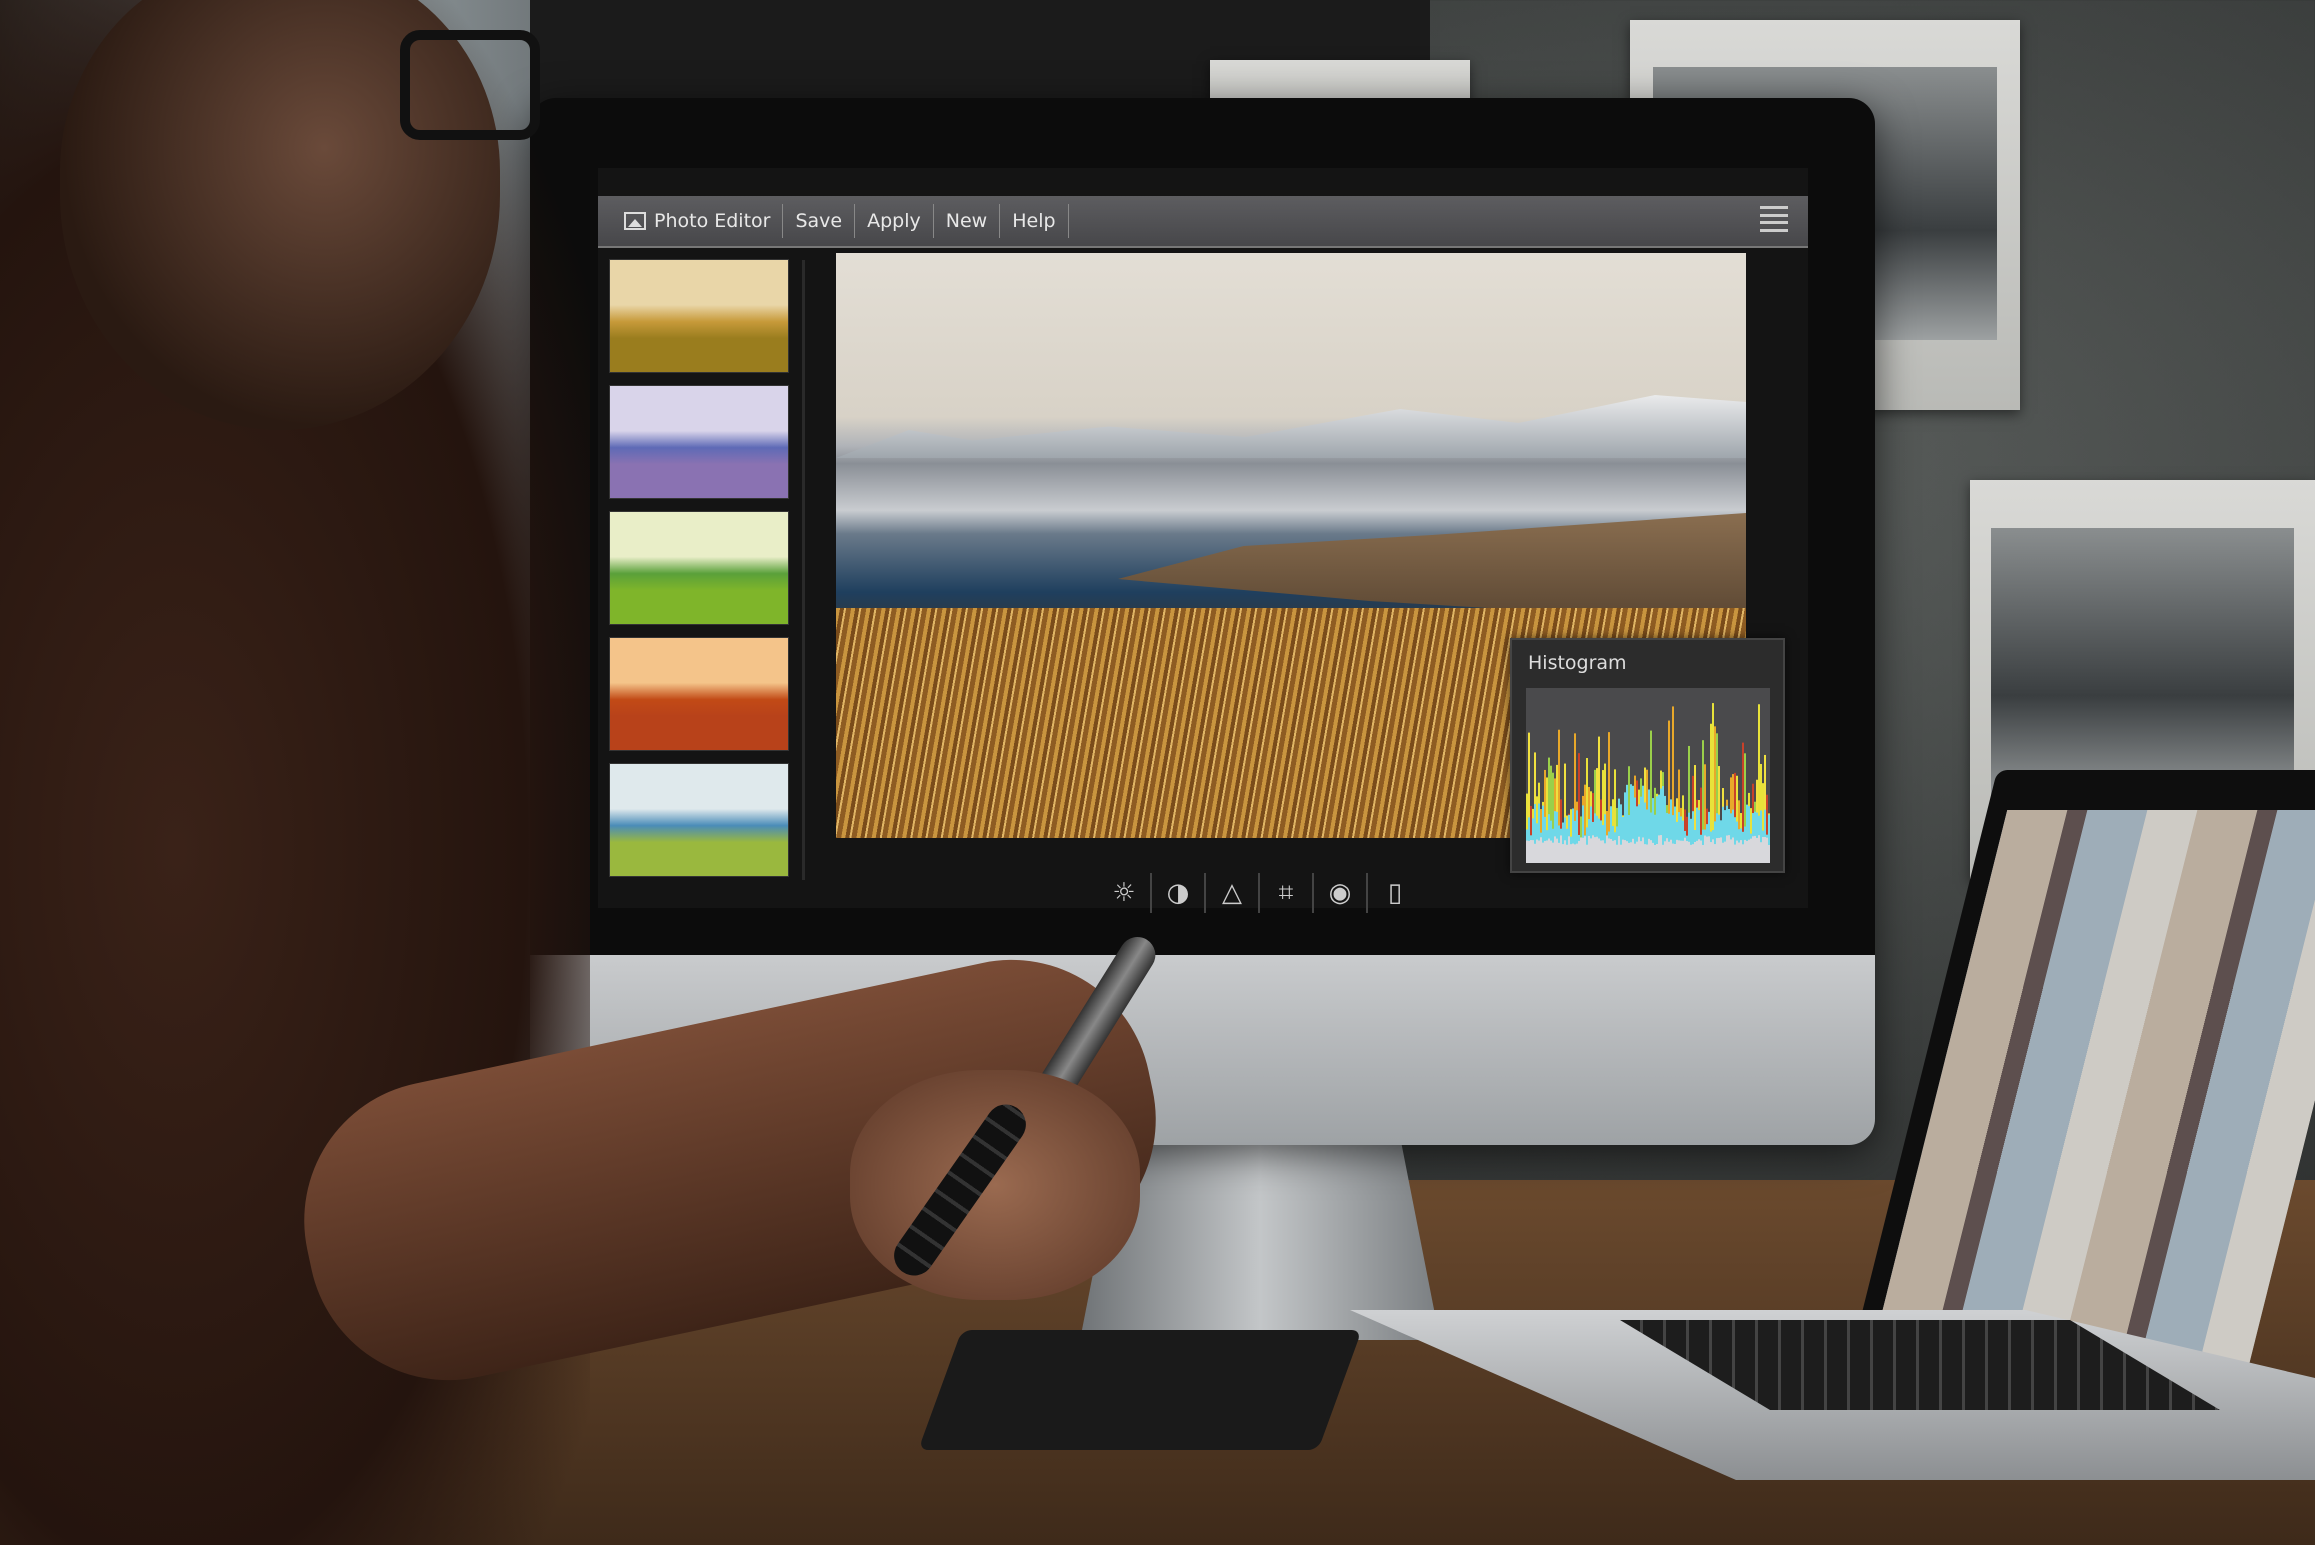 The image size is (2315, 1545). I want to click on thumbnail-warm, so click(699, 316).